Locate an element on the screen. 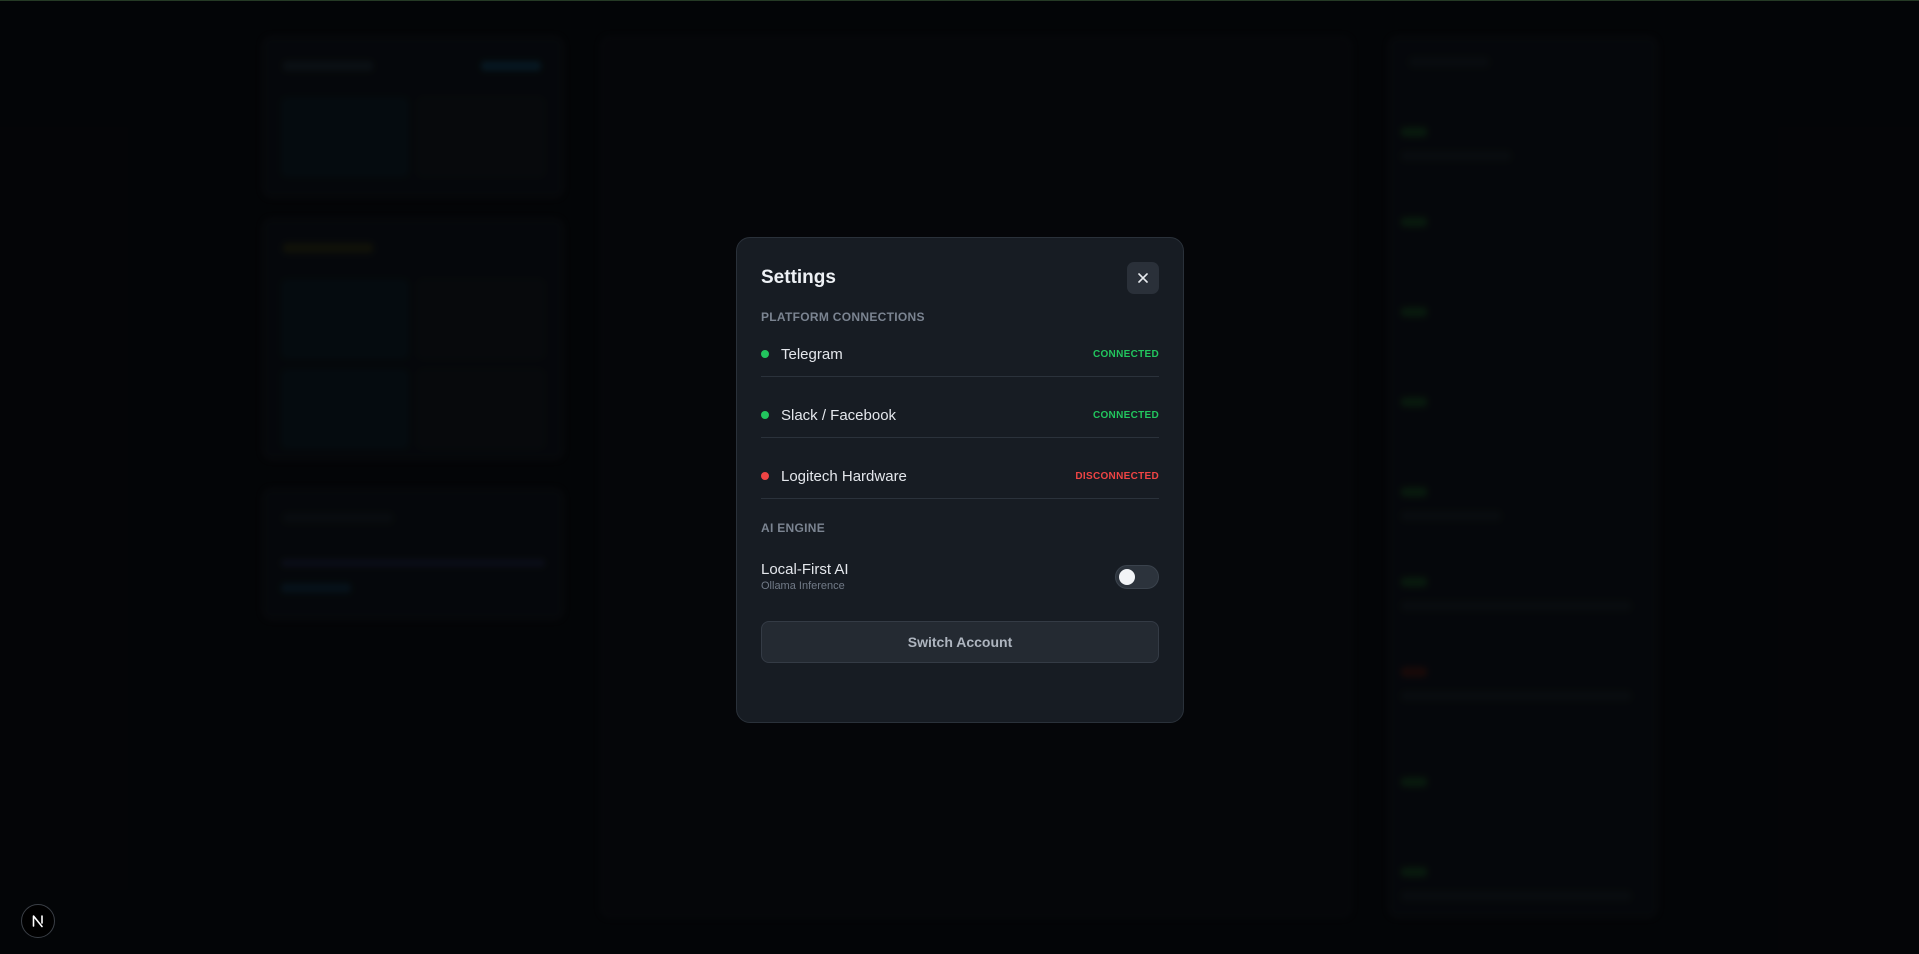  connection-row-slack-facebook: Slack / Facebook CONNECTED is located at coordinates (960, 415).